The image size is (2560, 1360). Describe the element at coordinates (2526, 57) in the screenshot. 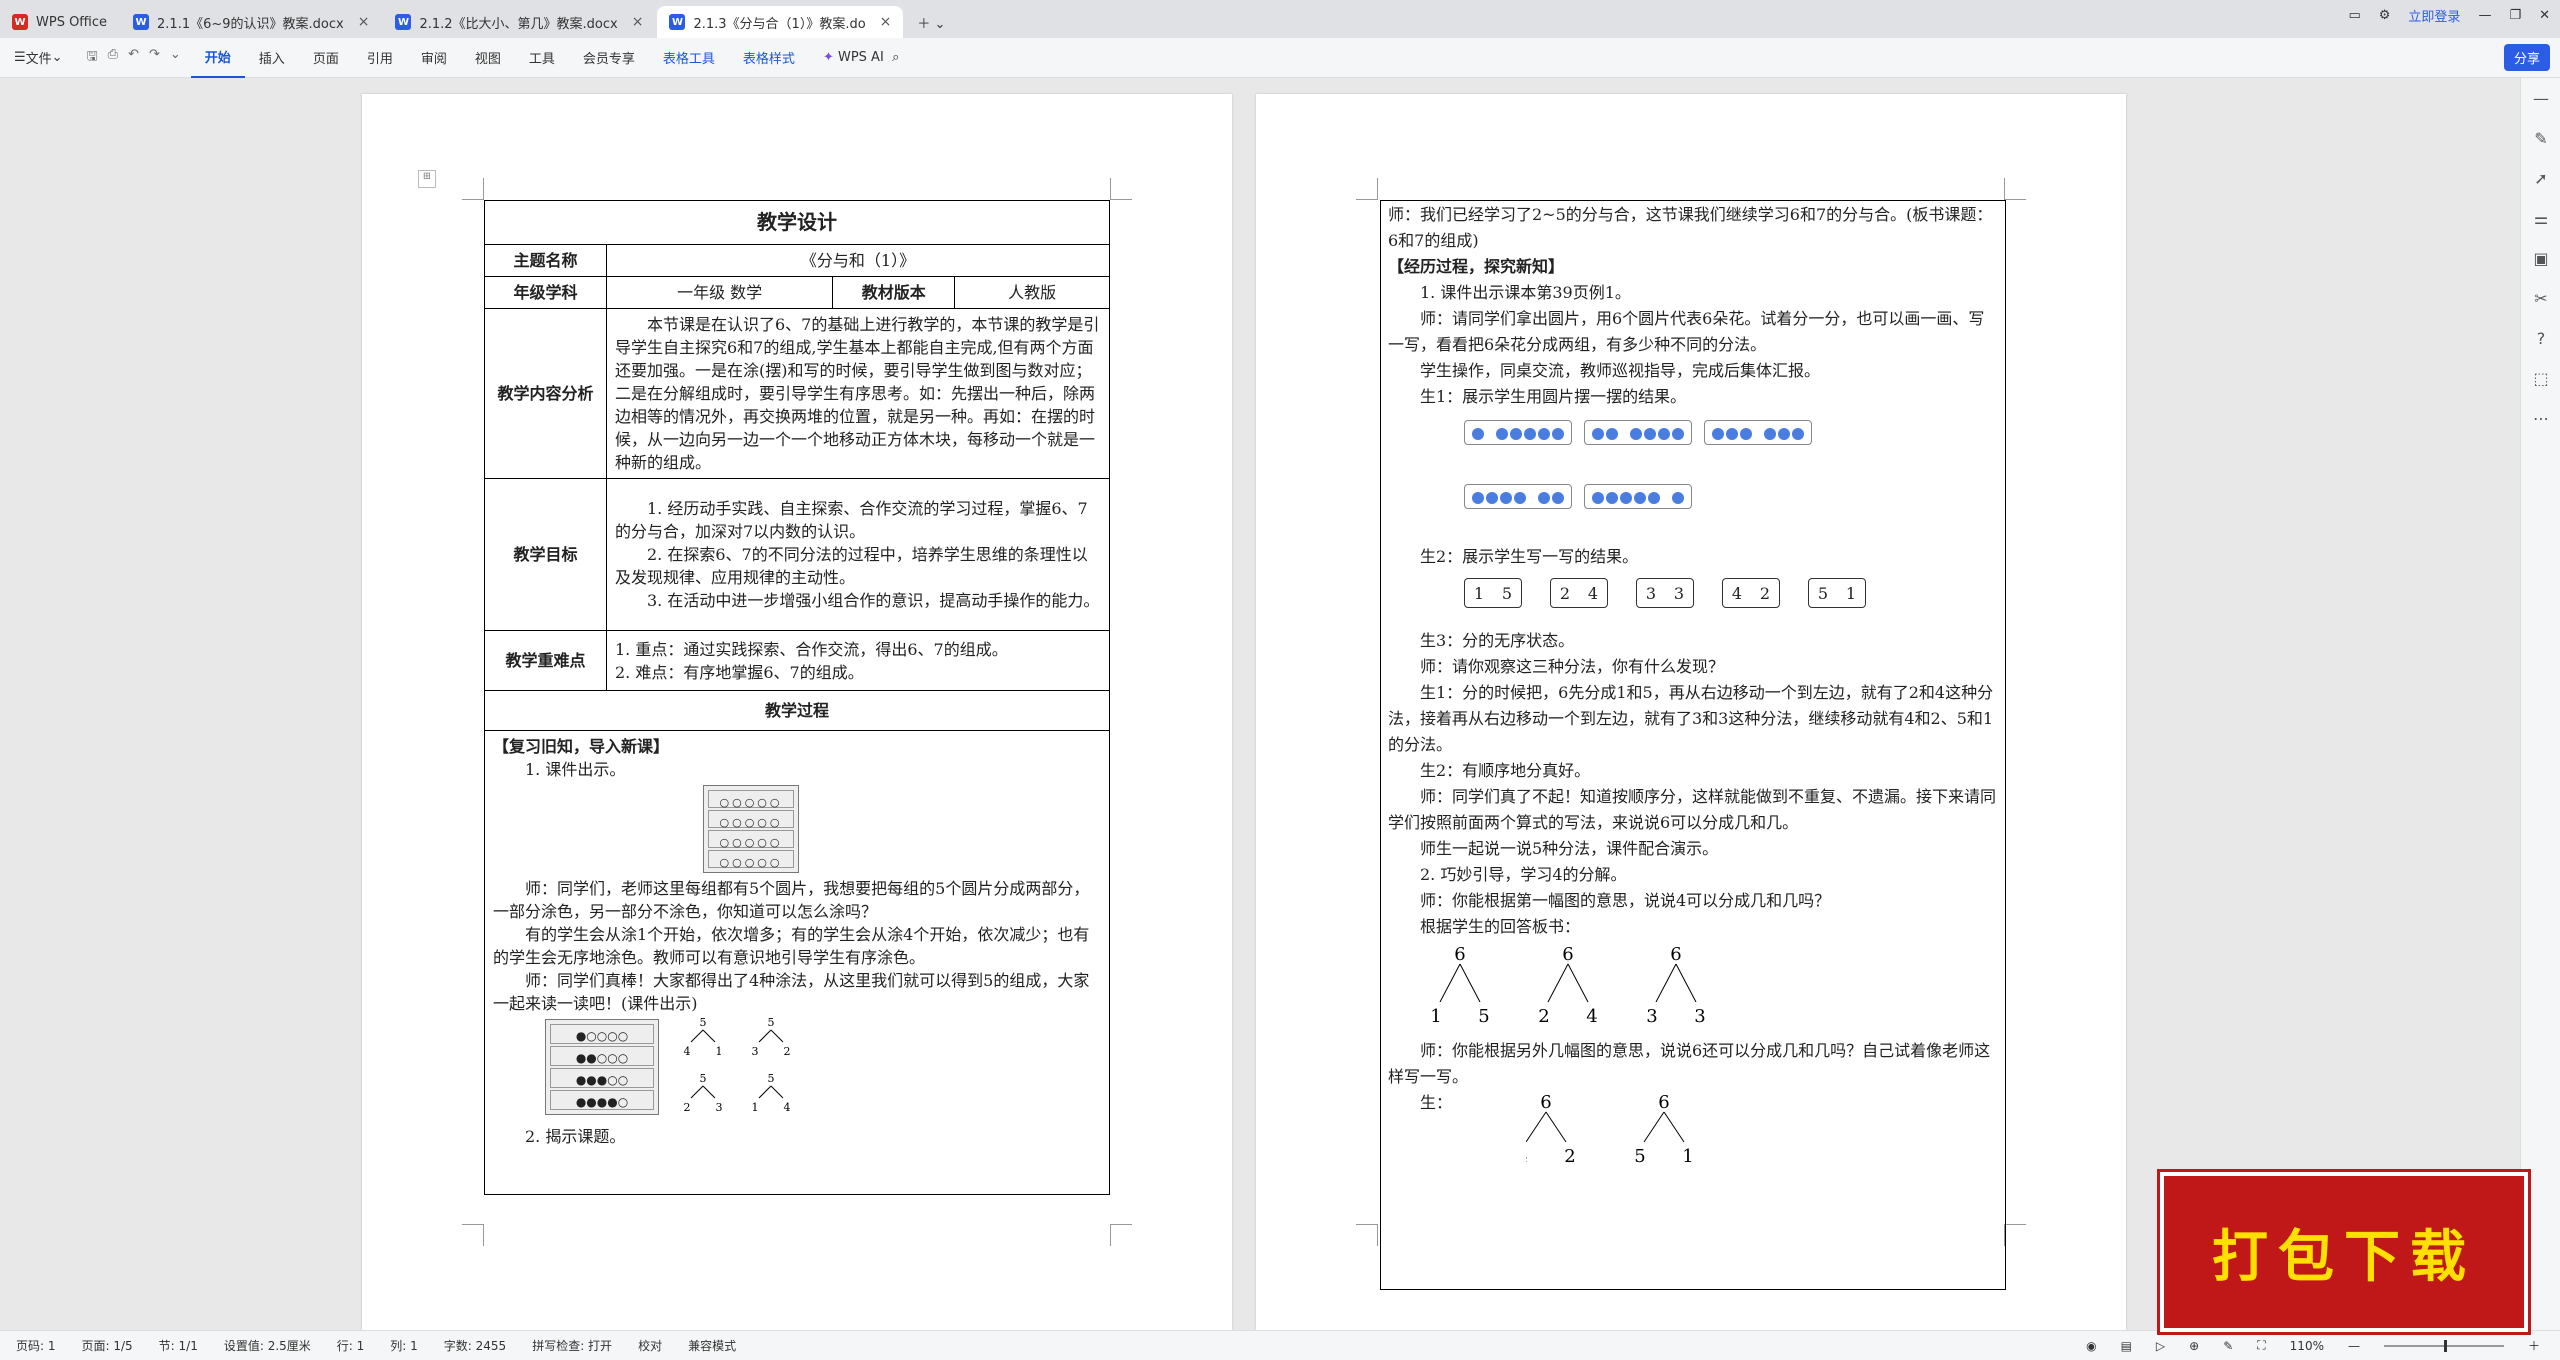

I see `share-button: 分享` at that location.